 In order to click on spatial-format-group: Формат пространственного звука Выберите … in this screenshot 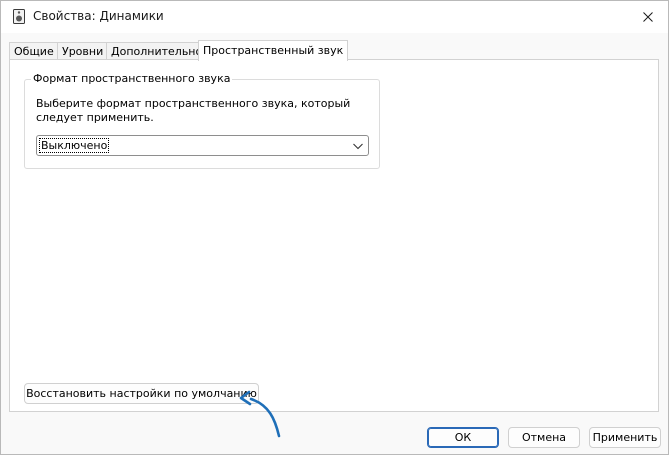, I will do `click(202, 120)`.